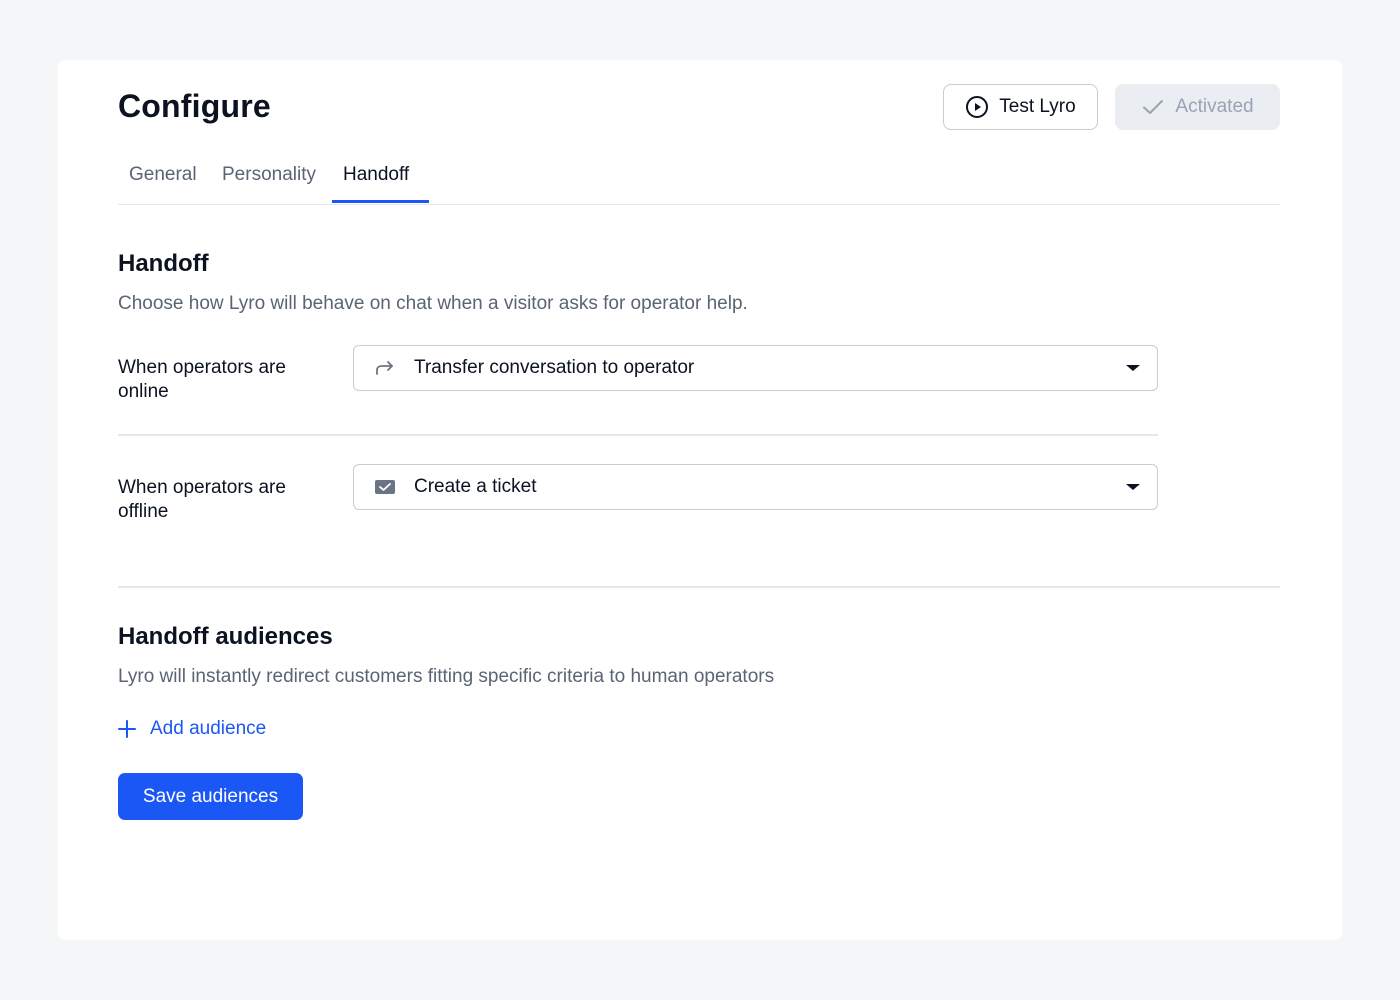 Image resolution: width=1400 pixels, height=1000 pixels. Describe the element at coordinates (1153, 107) in the screenshot. I see `check-icon` at that location.